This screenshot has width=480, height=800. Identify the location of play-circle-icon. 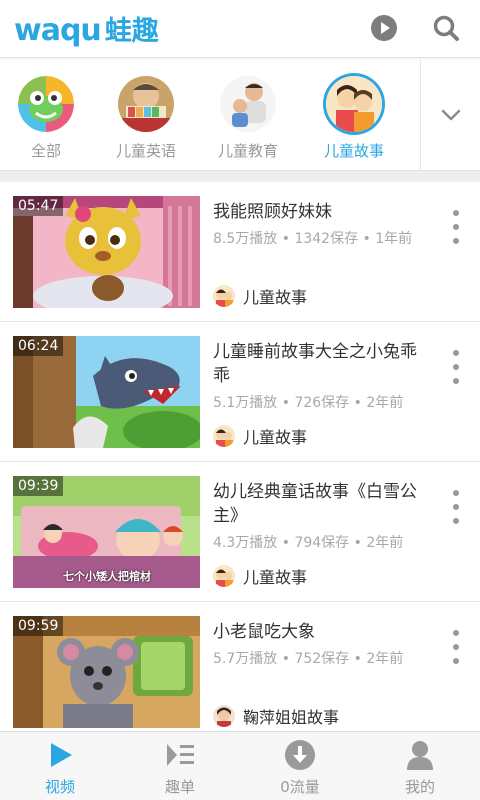
(384, 28).